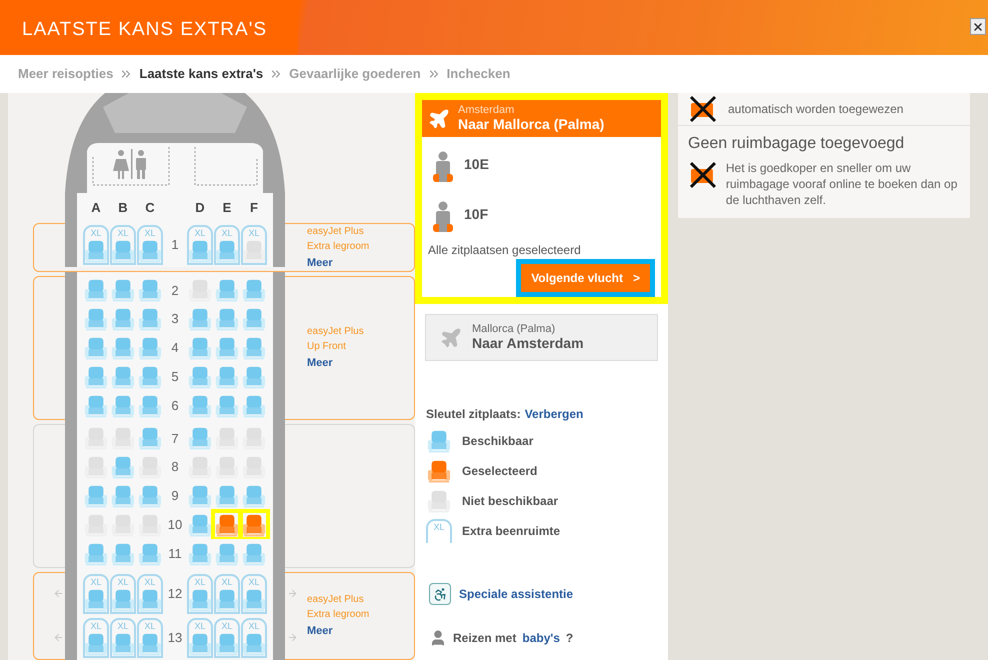 The height and width of the screenshot is (660, 988). What do you see at coordinates (66, 74) in the screenshot?
I see `breadcrumb-item: Meer reisopties` at bounding box center [66, 74].